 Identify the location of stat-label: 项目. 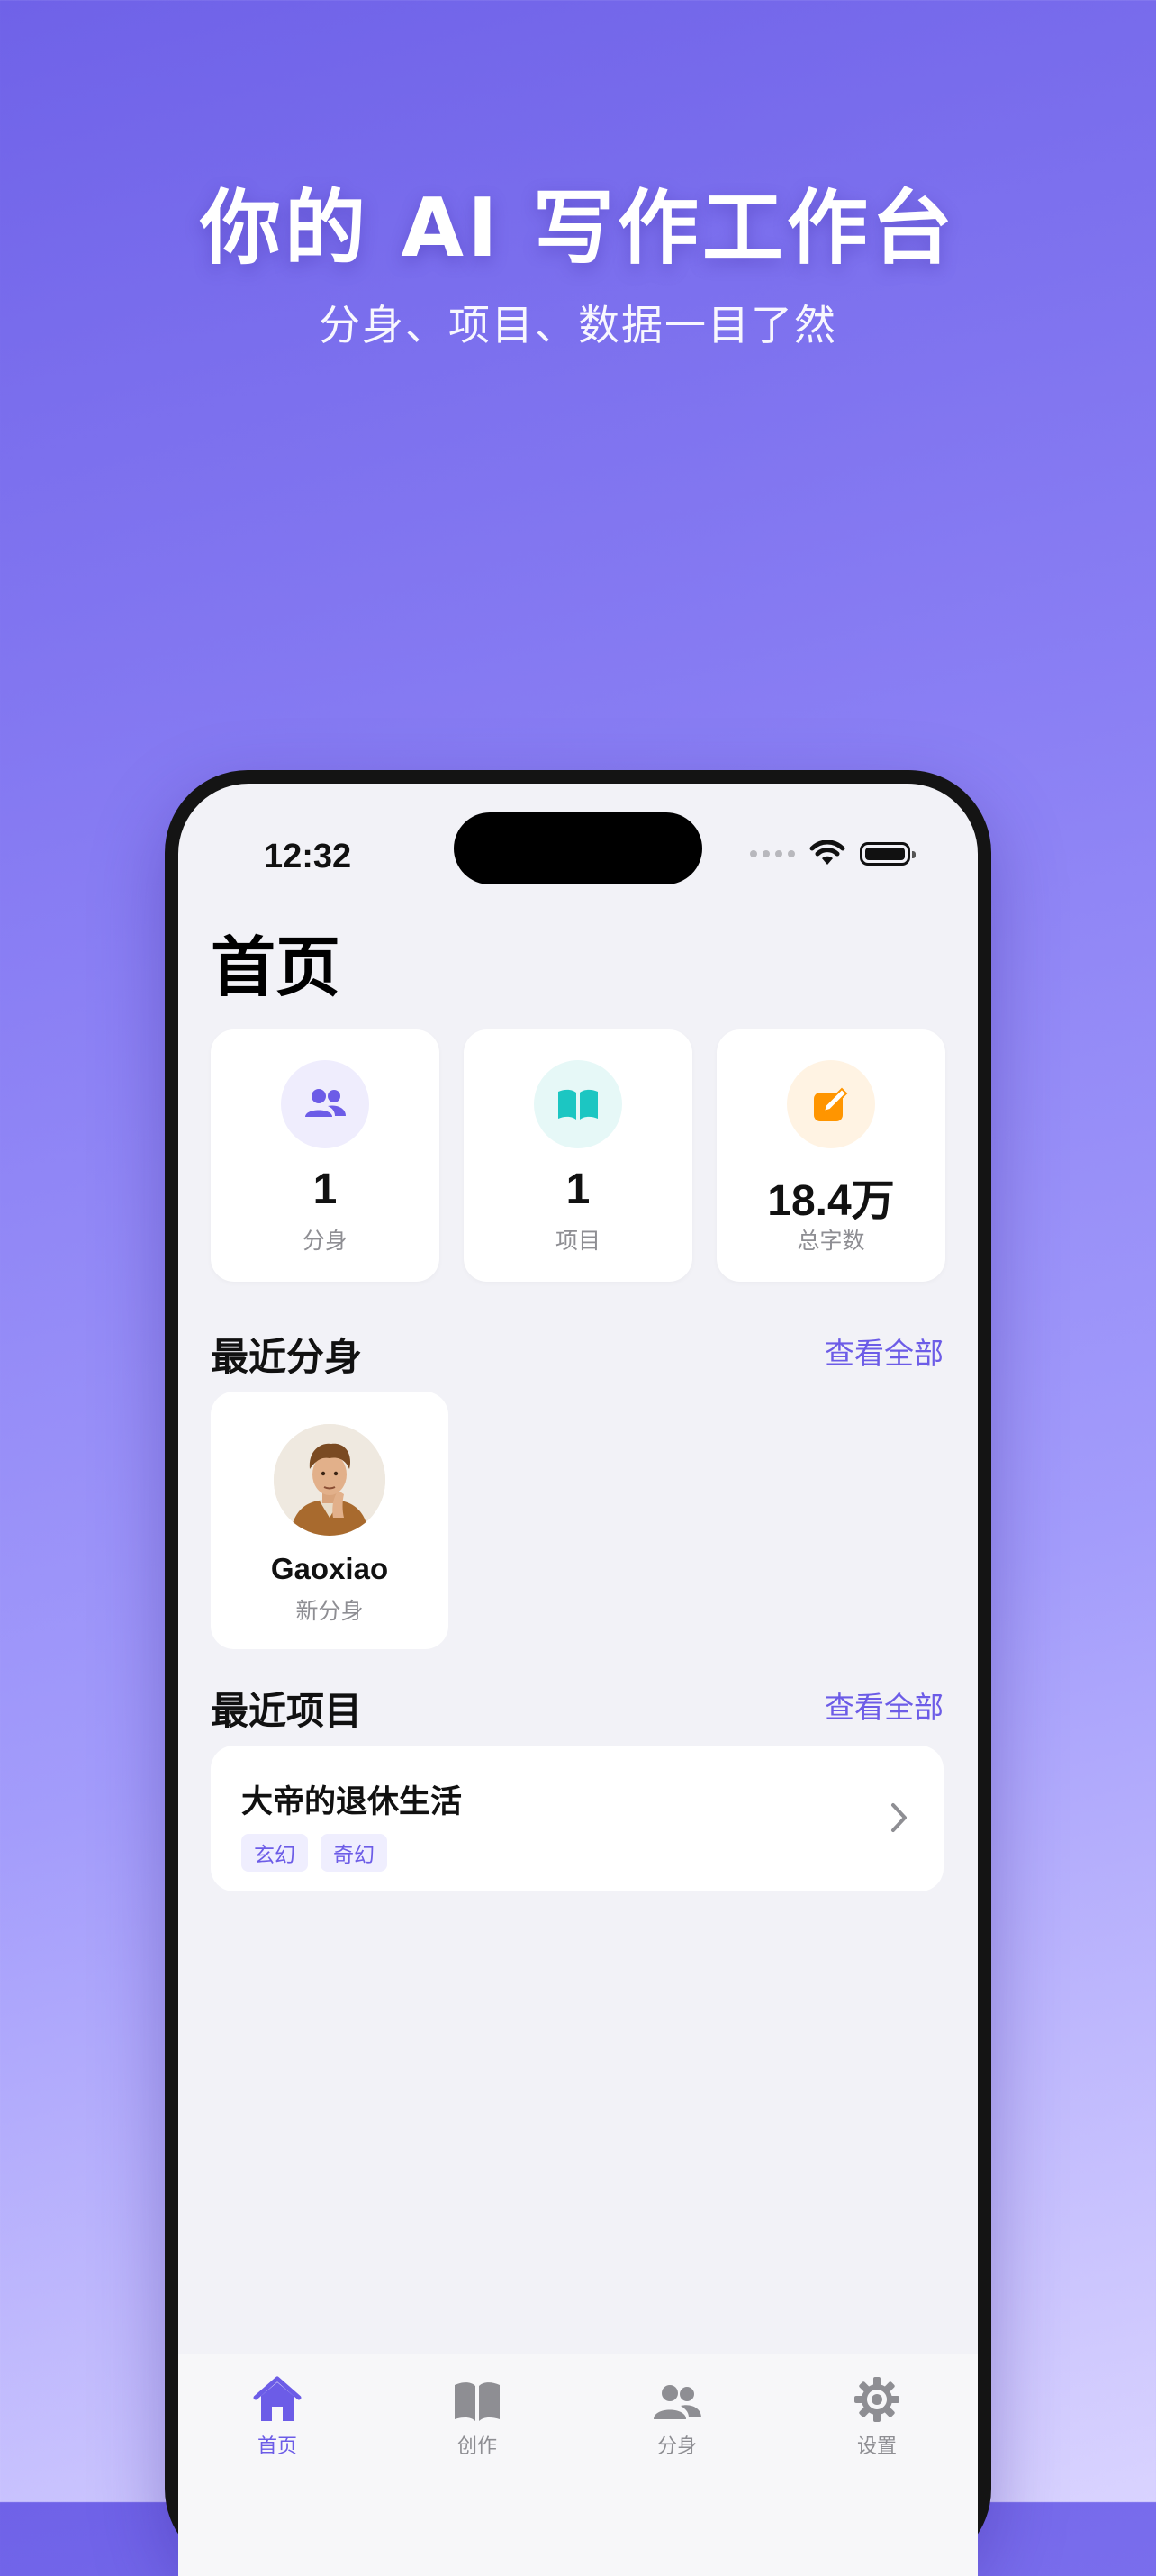
(578, 1241).